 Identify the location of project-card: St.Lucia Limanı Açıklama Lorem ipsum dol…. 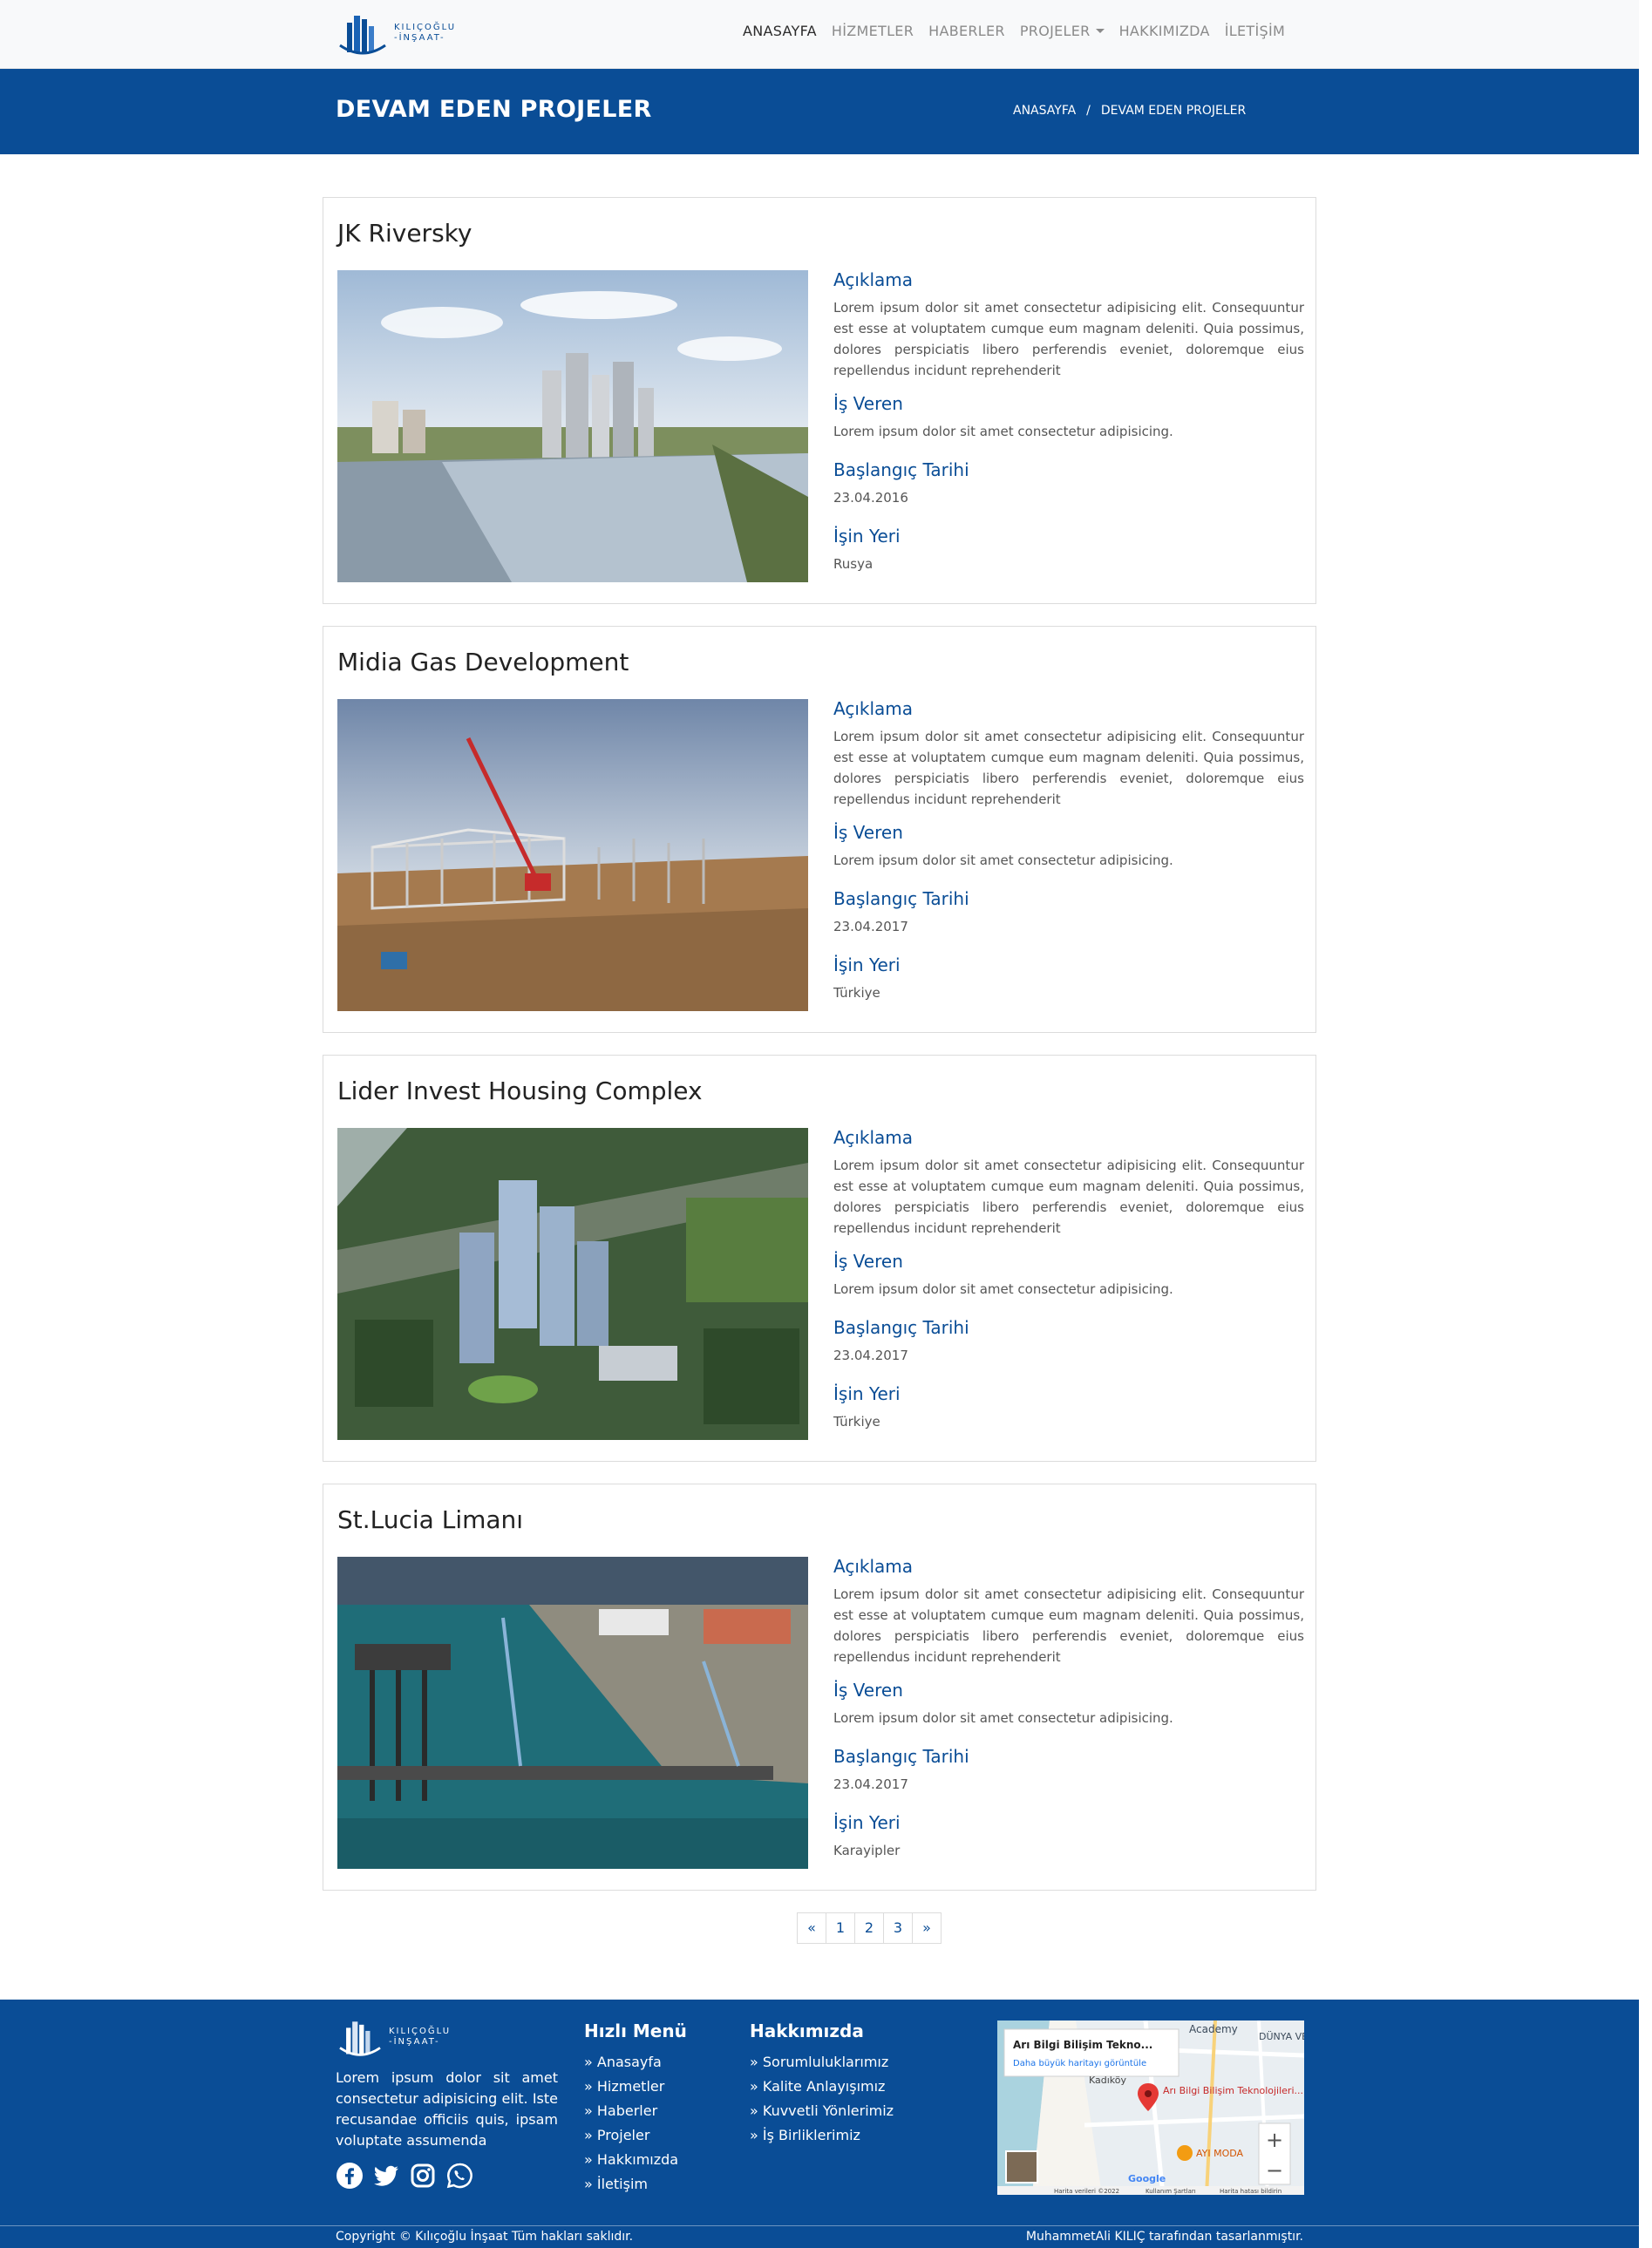
(819, 1687).